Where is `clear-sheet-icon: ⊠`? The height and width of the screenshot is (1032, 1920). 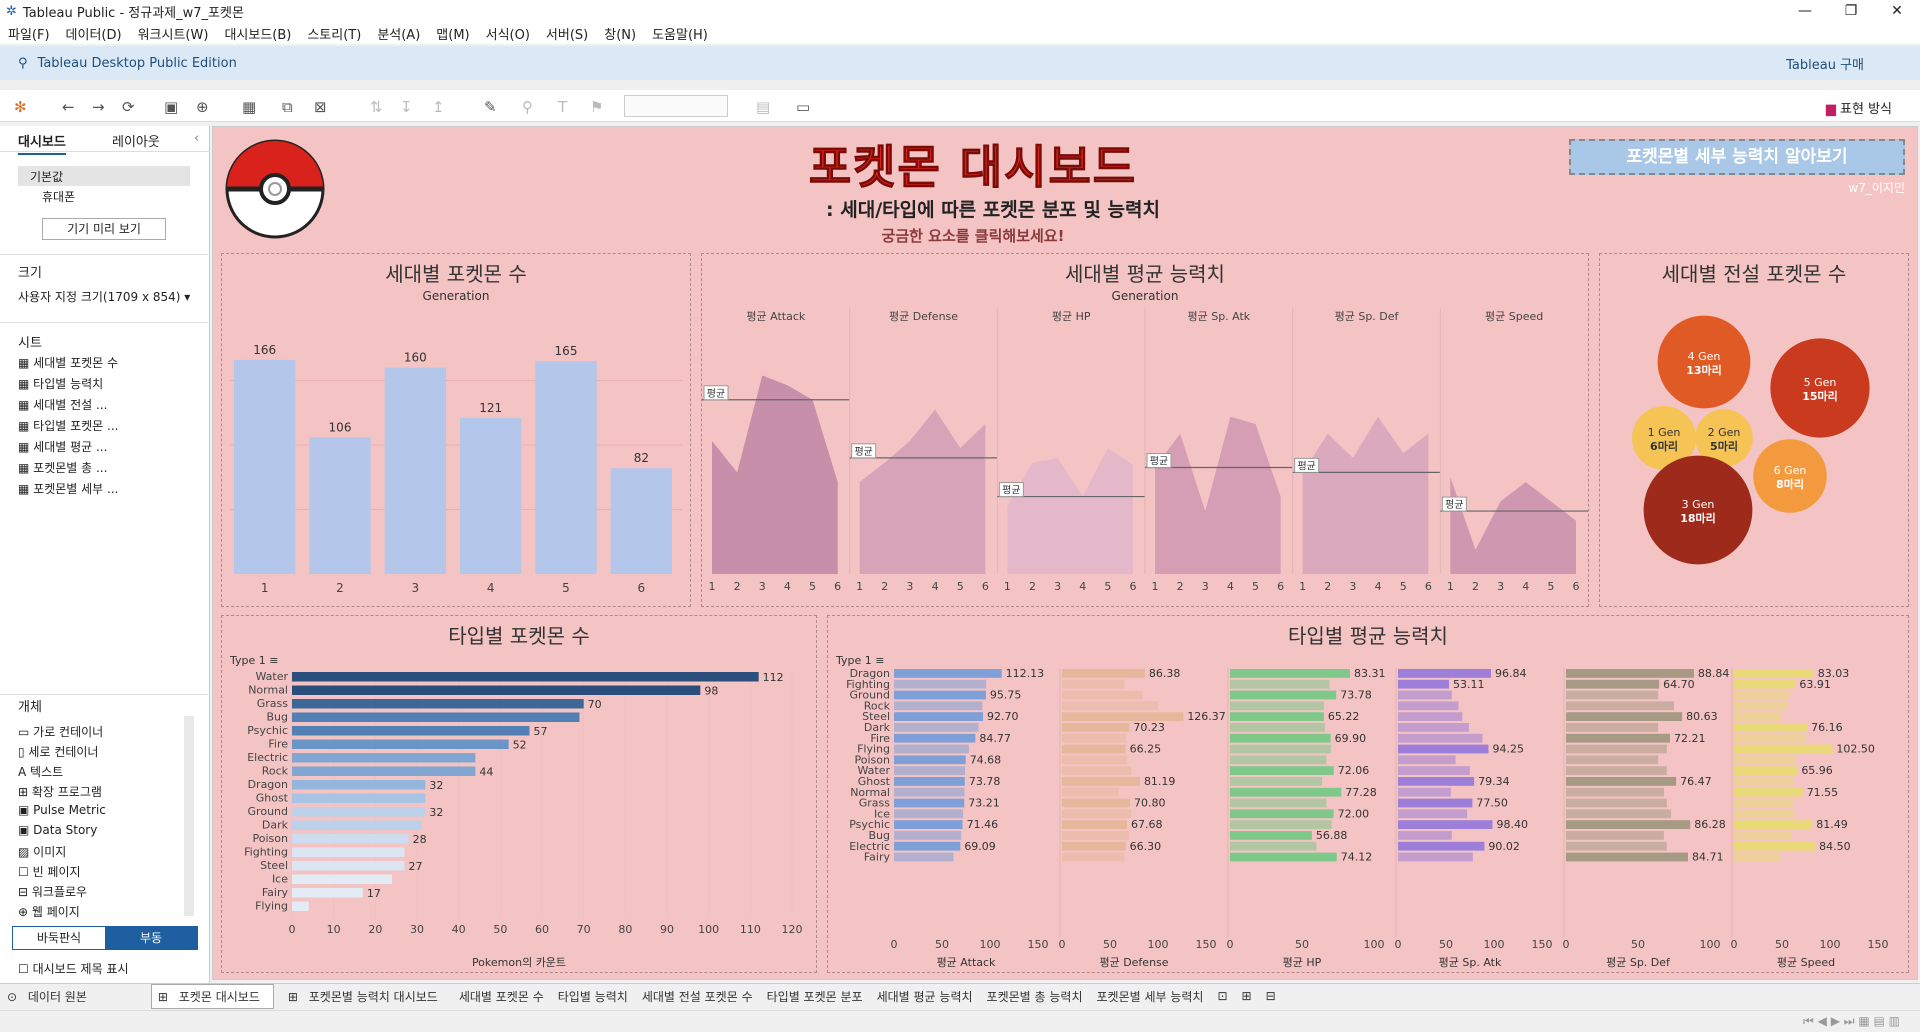 clear-sheet-icon: ⊠ is located at coordinates (320, 107).